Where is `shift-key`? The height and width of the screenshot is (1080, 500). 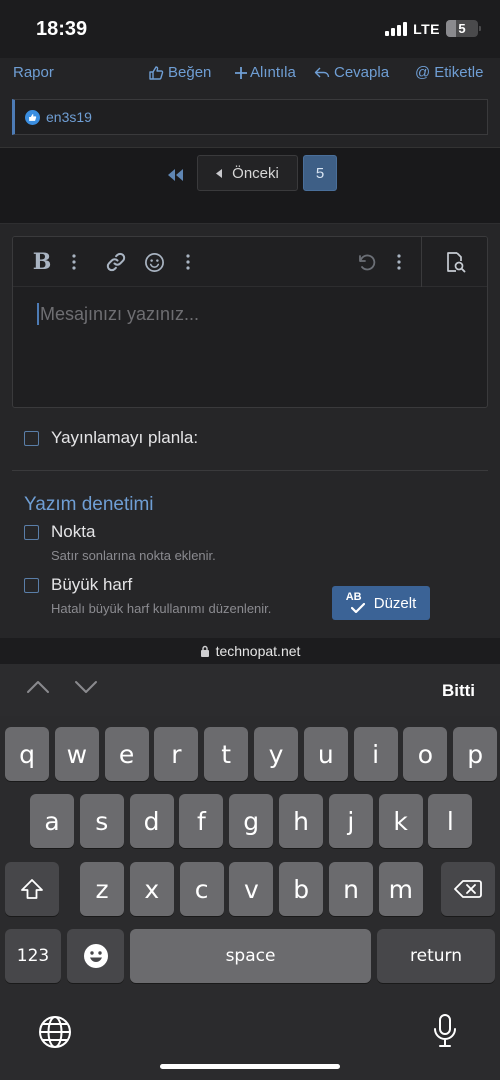
shift-key is located at coordinates (32, 889).